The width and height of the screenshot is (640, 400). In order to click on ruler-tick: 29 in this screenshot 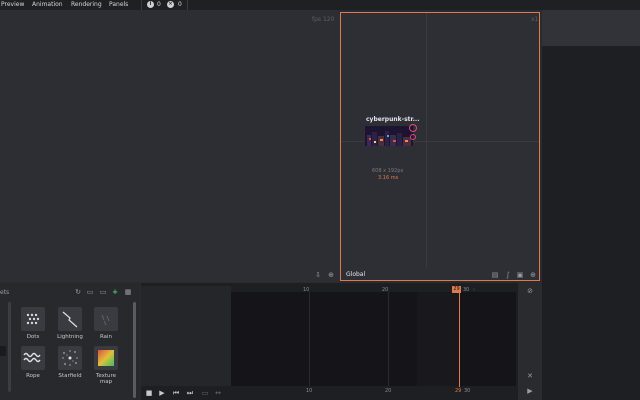, I will do `click(458, 391)`.